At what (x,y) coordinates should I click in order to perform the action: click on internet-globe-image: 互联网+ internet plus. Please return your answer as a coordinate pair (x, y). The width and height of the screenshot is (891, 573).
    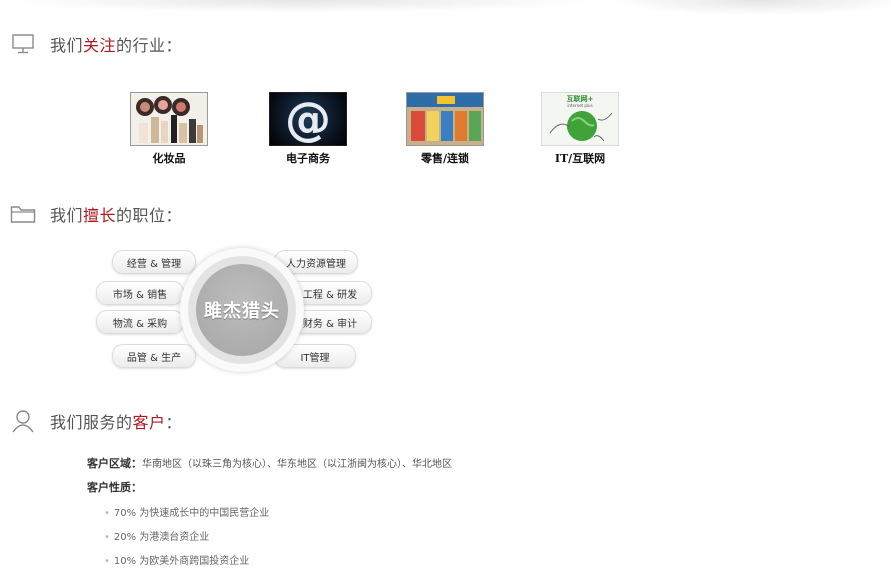
    Looking at the image, I should click on (580, 119).